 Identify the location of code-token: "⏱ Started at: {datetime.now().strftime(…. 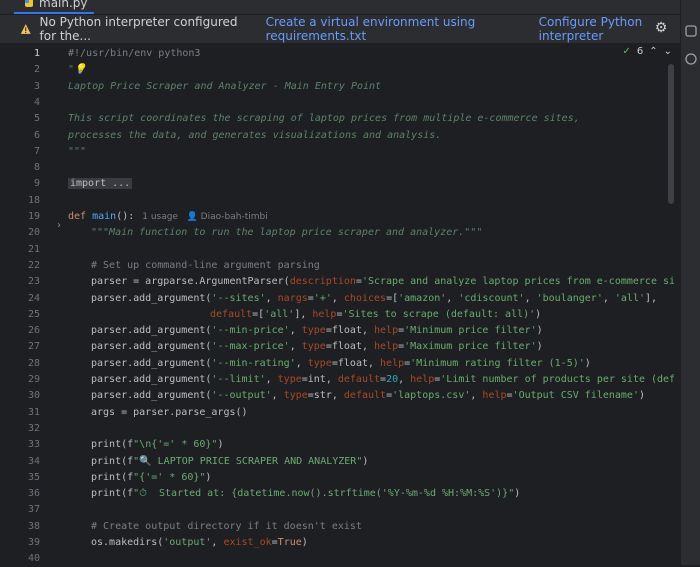
(324, 494).